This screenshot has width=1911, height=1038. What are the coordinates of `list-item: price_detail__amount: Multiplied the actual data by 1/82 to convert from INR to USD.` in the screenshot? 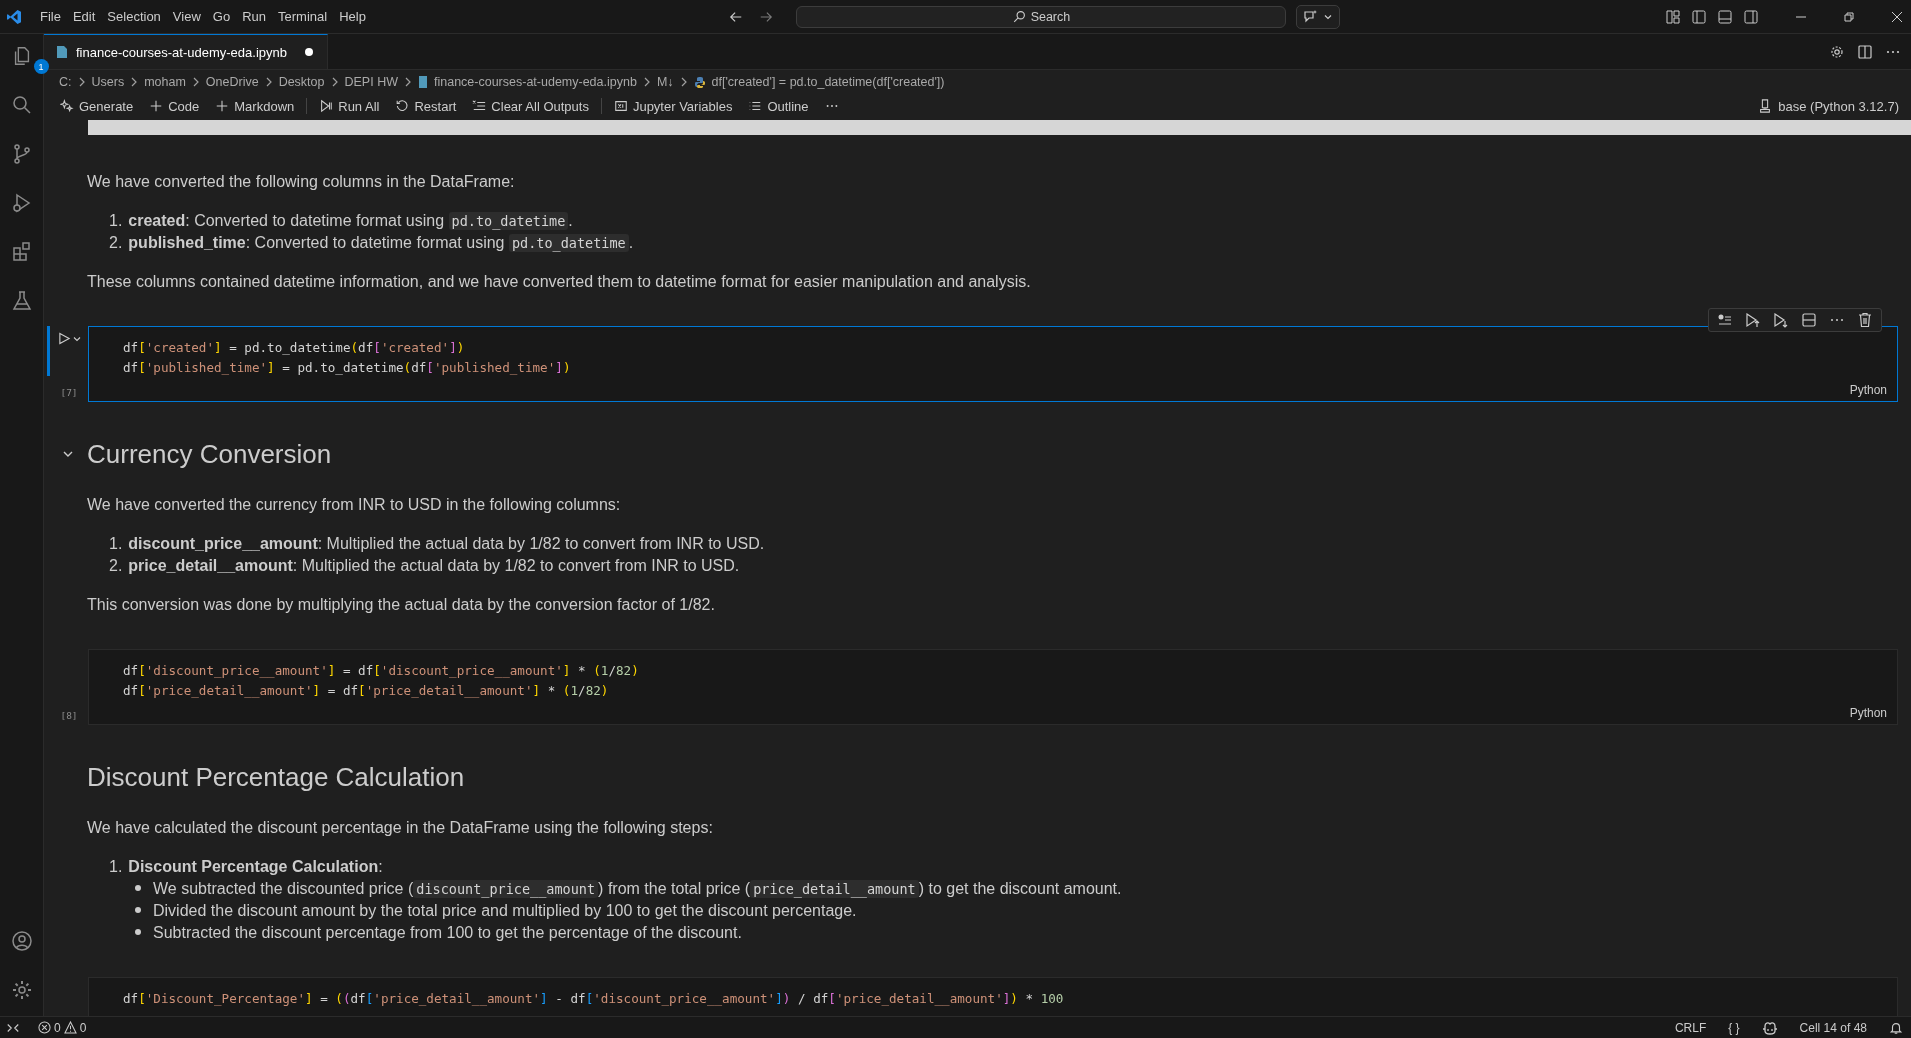 It's located at (434, 566).